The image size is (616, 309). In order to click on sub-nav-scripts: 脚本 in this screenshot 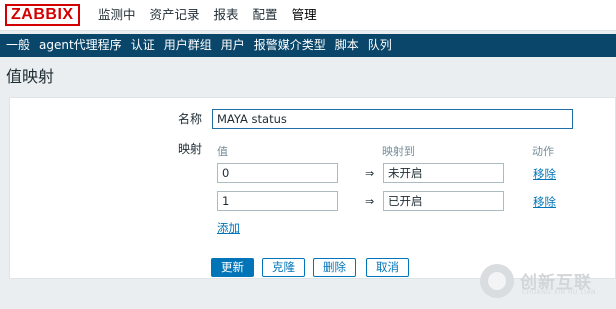, I will do `click(347, 45)`.